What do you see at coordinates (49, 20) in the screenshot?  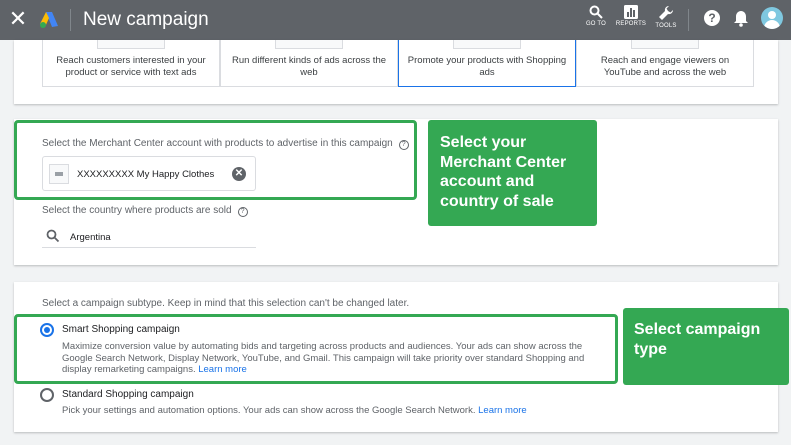 I see `google-ads-logo` at bounding box center [49, 20].